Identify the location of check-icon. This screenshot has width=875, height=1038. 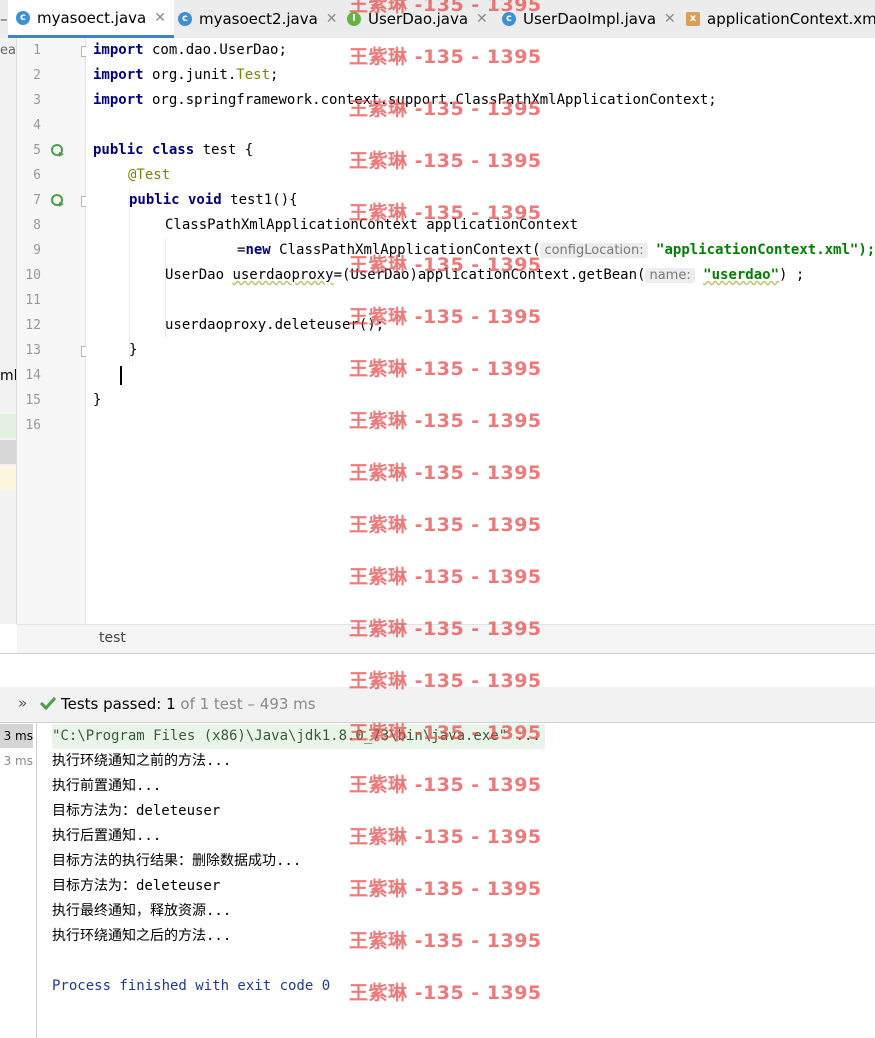
(48, 705).